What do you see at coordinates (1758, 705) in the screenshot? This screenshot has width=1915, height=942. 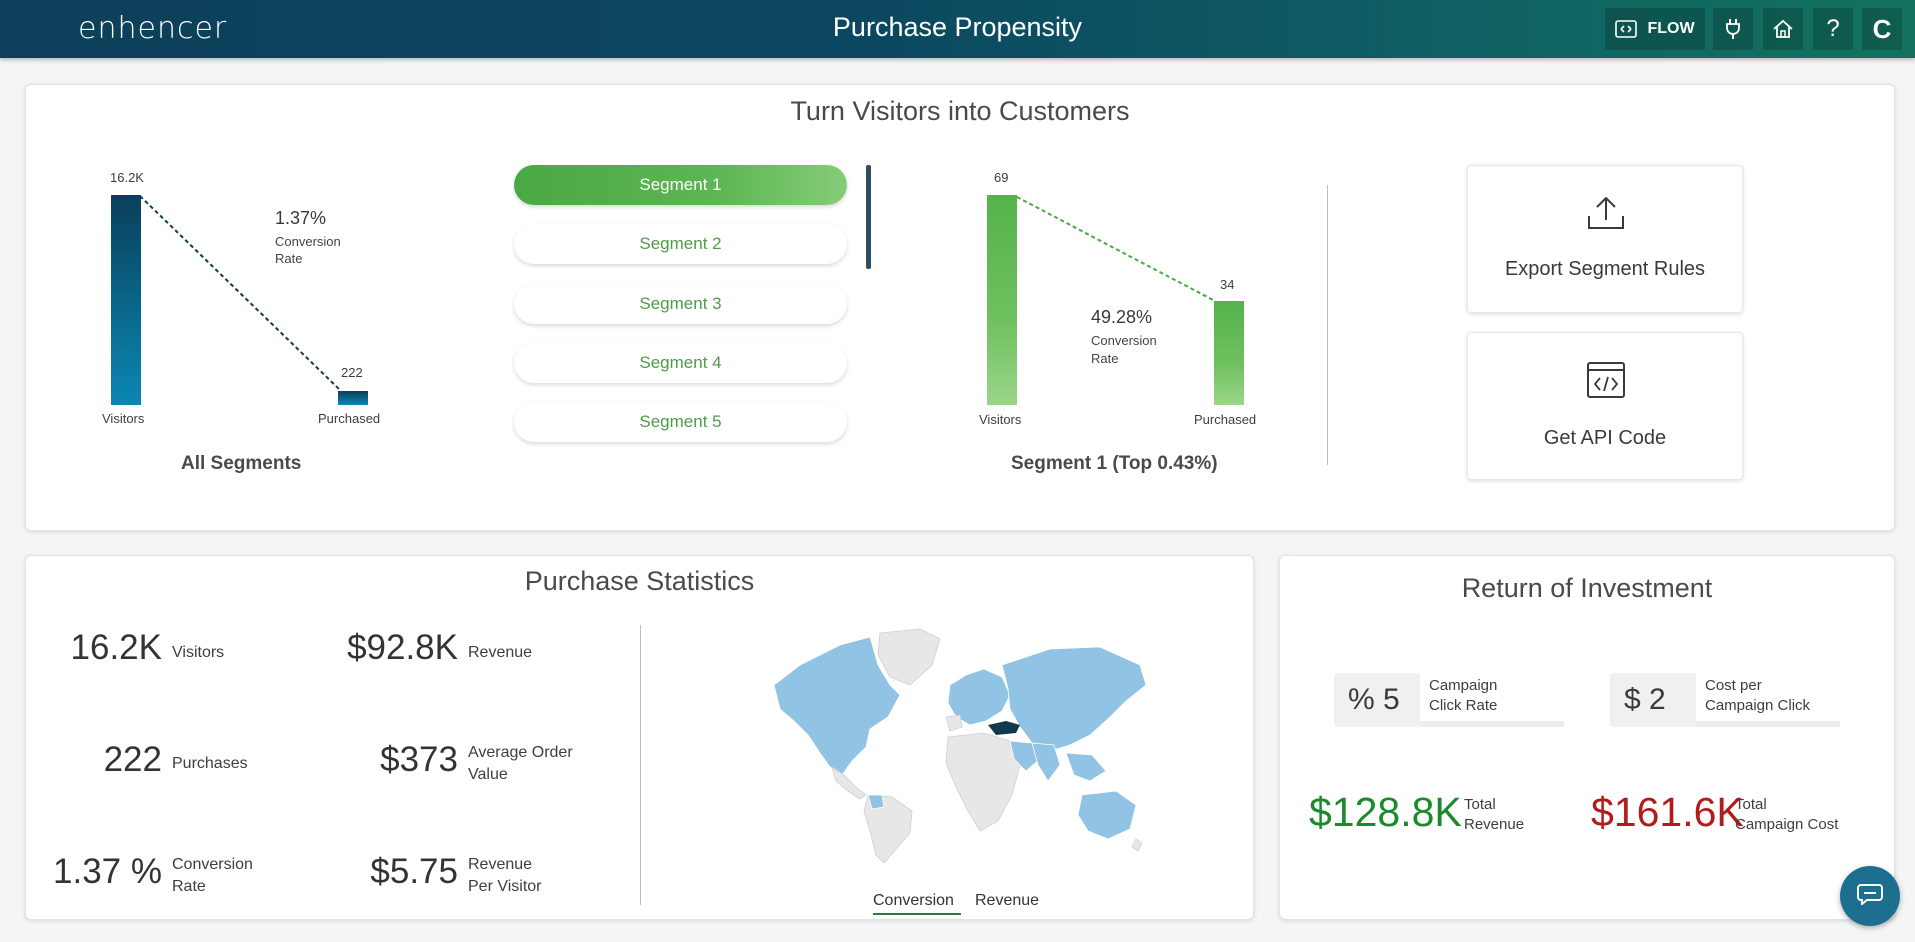 I see `cpc-label-2: Campaign Click` at bounding box center [1758, 705].